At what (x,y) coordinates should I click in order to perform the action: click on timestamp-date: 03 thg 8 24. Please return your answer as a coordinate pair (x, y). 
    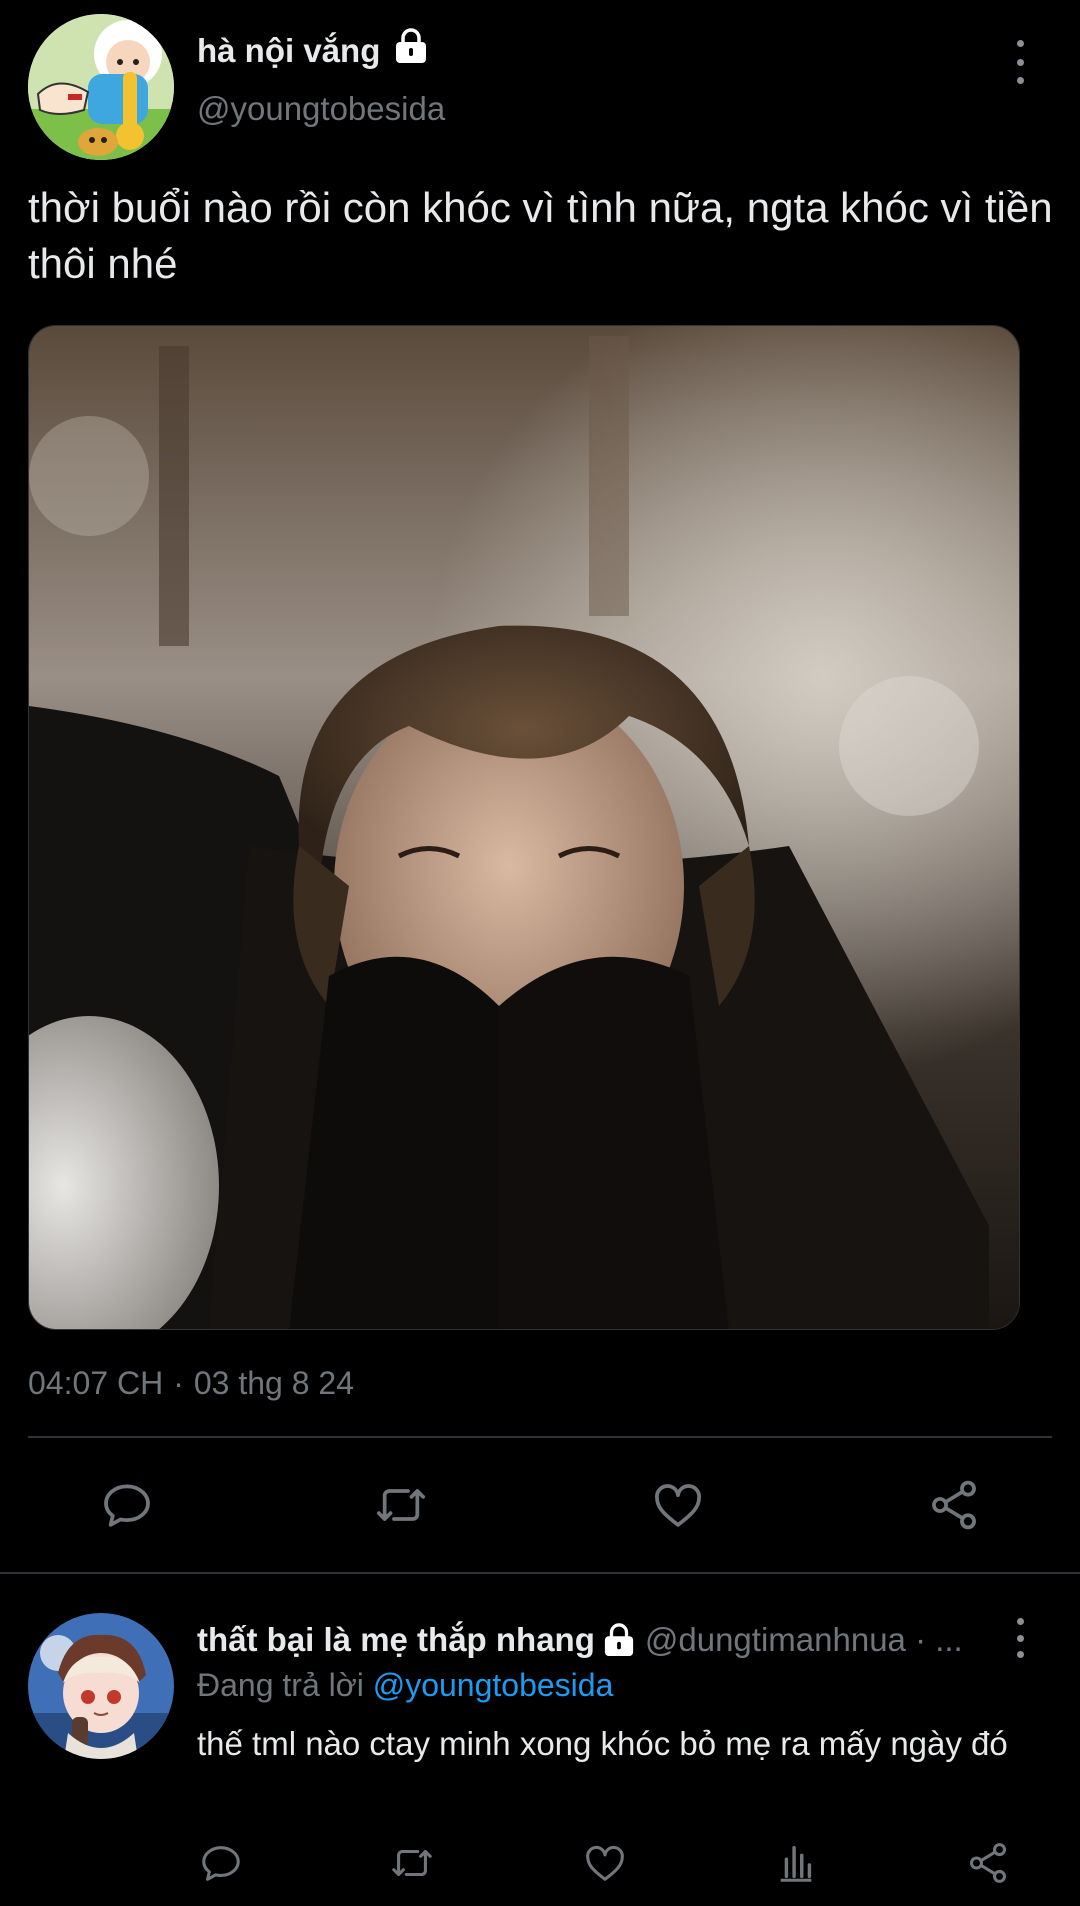
    Looking at the image, I should click on (273, 1383).